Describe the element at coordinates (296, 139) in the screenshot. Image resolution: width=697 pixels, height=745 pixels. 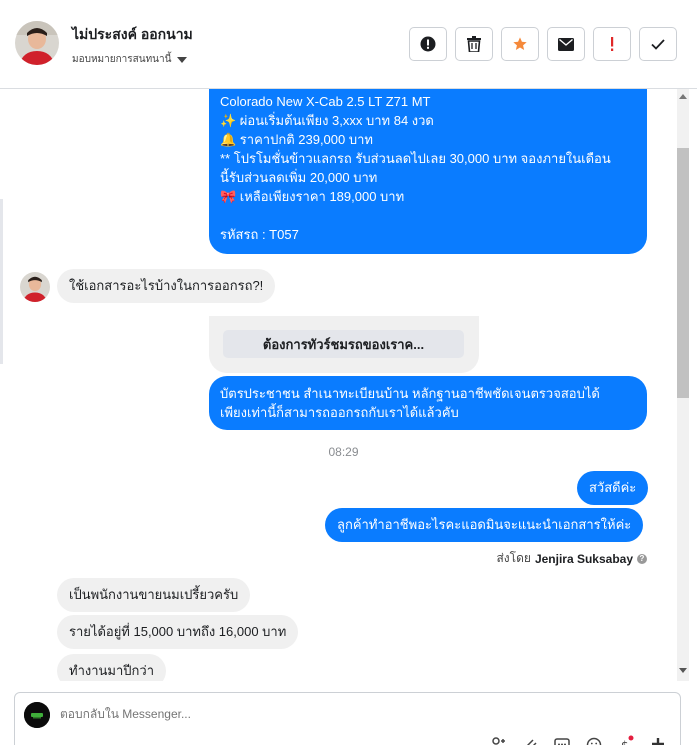
I see `promo-line-3: 🔔 ราคาปกติ 239,000 บาท` at that location.